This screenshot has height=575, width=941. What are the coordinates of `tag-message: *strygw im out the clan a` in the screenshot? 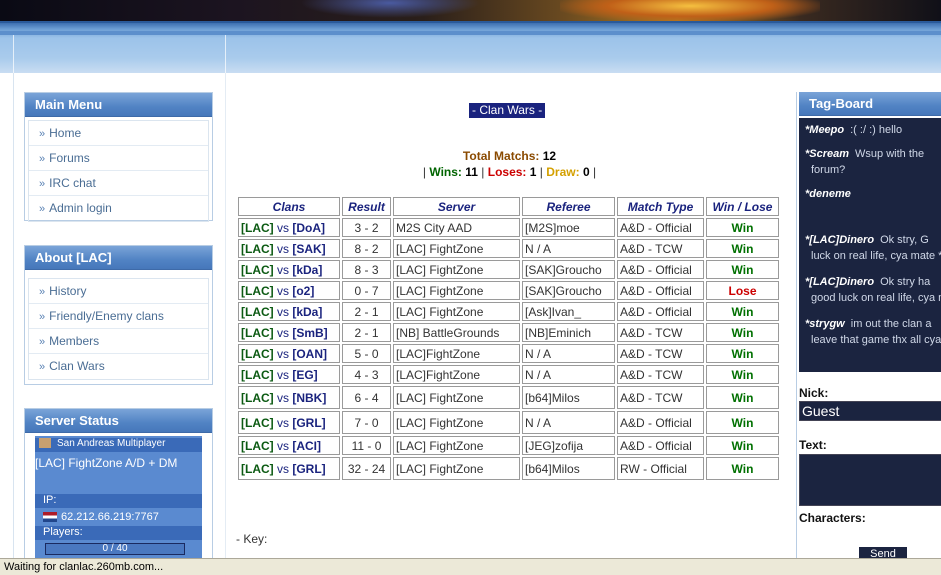 It's located at (870, 324).